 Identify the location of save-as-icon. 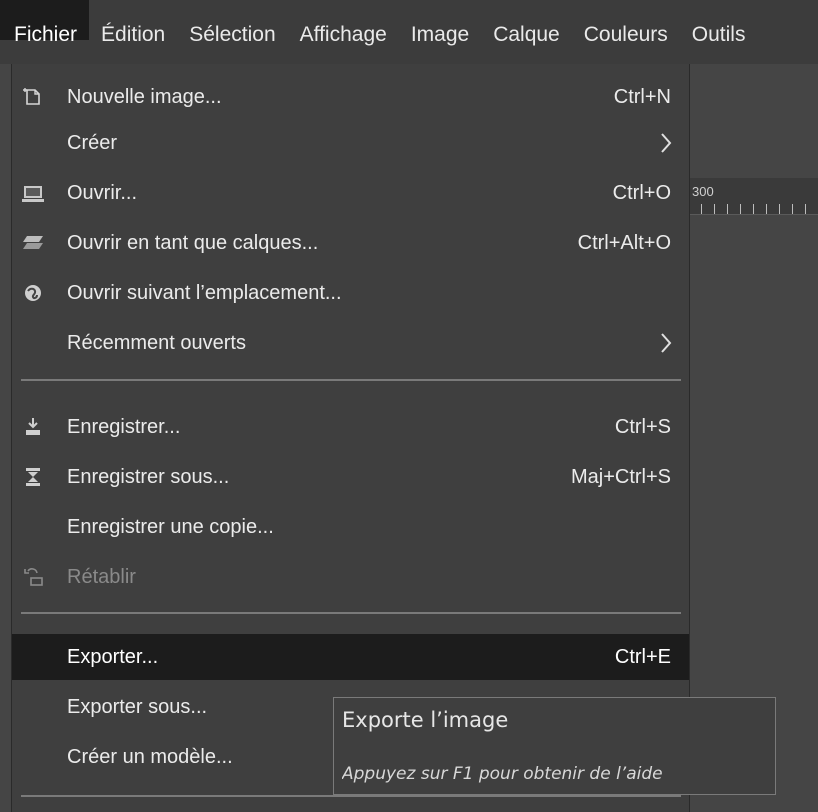
(33, 477).